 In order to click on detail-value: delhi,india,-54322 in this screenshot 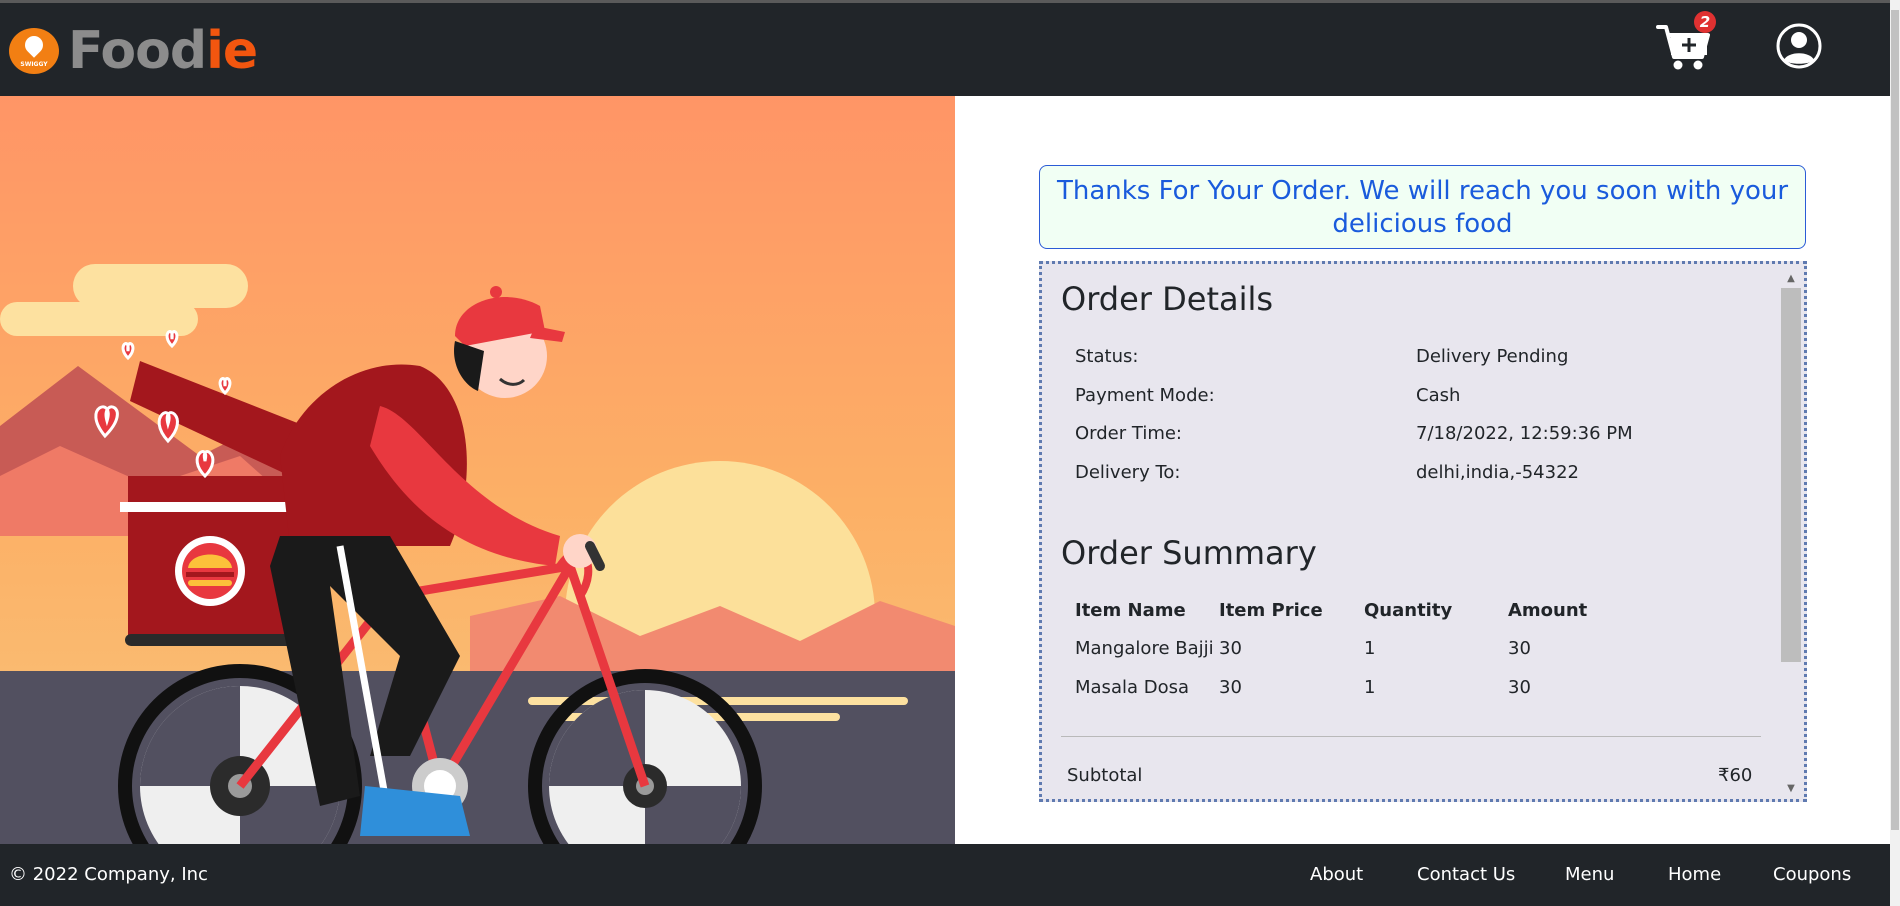, I will do `click(1497, 472)`.